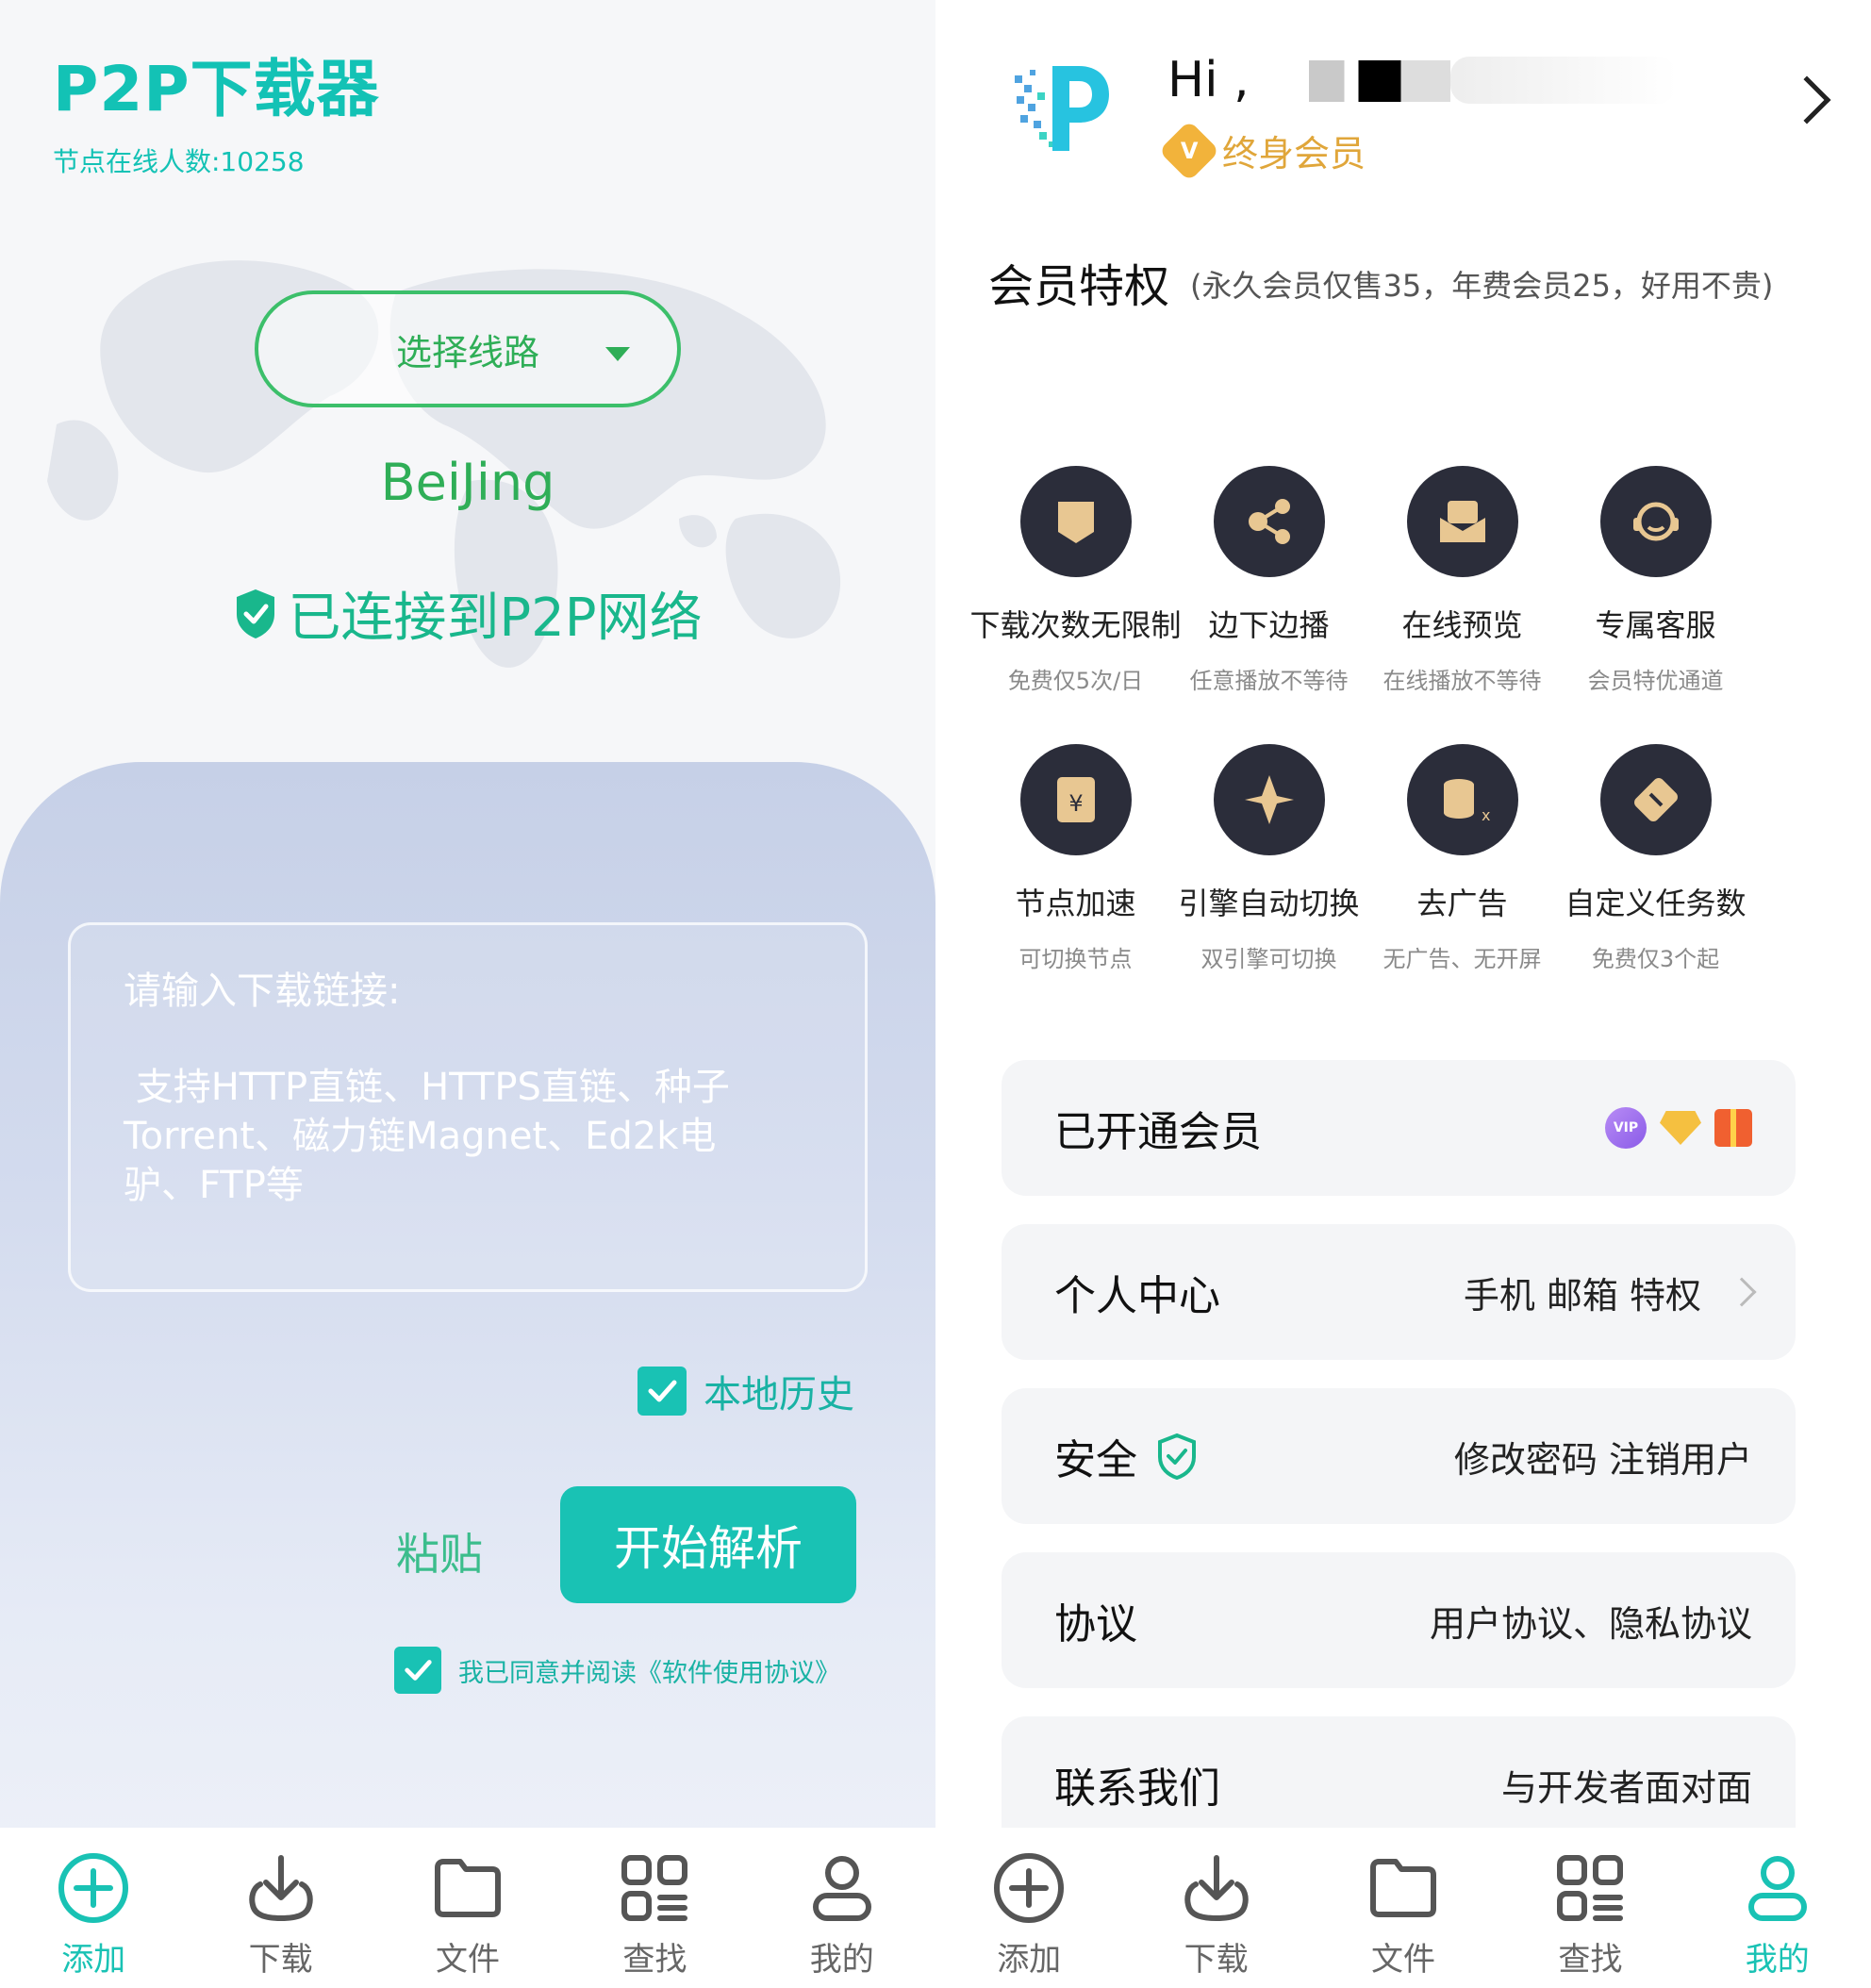 This screenshot has width=1871, height=1988. I want to click on agreement-toggle: 我已同意并阅读《软件使用协议》, so click(617, 1670).